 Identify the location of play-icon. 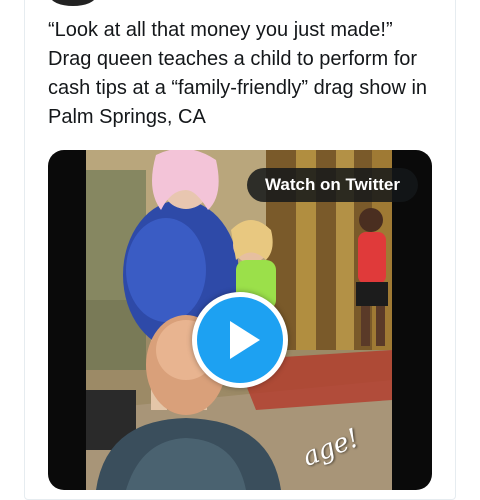
(245, 340).